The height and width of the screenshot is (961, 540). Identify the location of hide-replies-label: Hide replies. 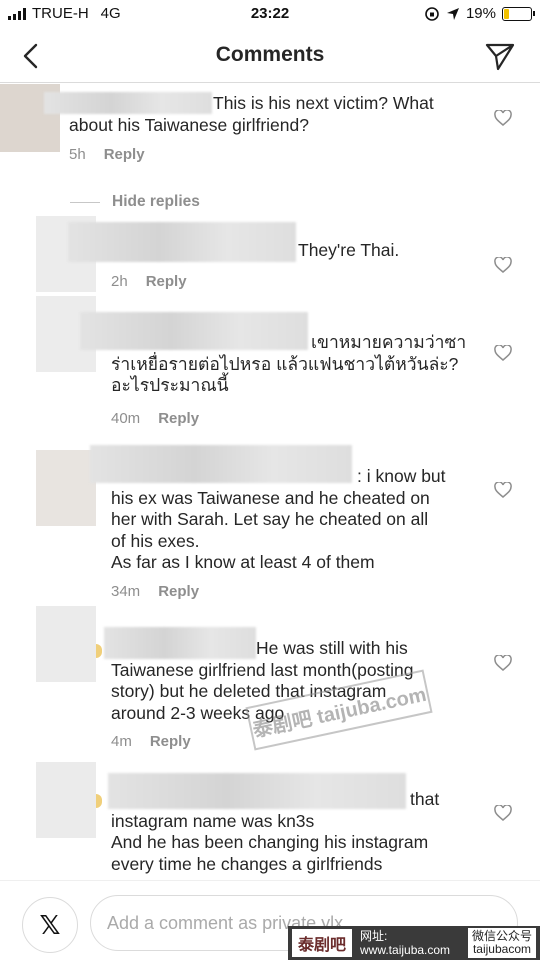
(156, 201).